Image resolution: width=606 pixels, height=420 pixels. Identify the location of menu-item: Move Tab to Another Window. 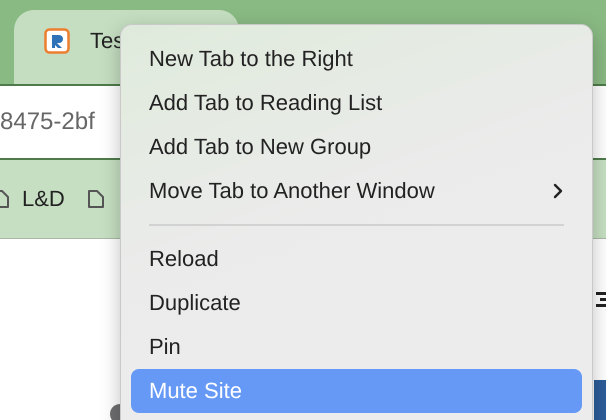
(356, 191).